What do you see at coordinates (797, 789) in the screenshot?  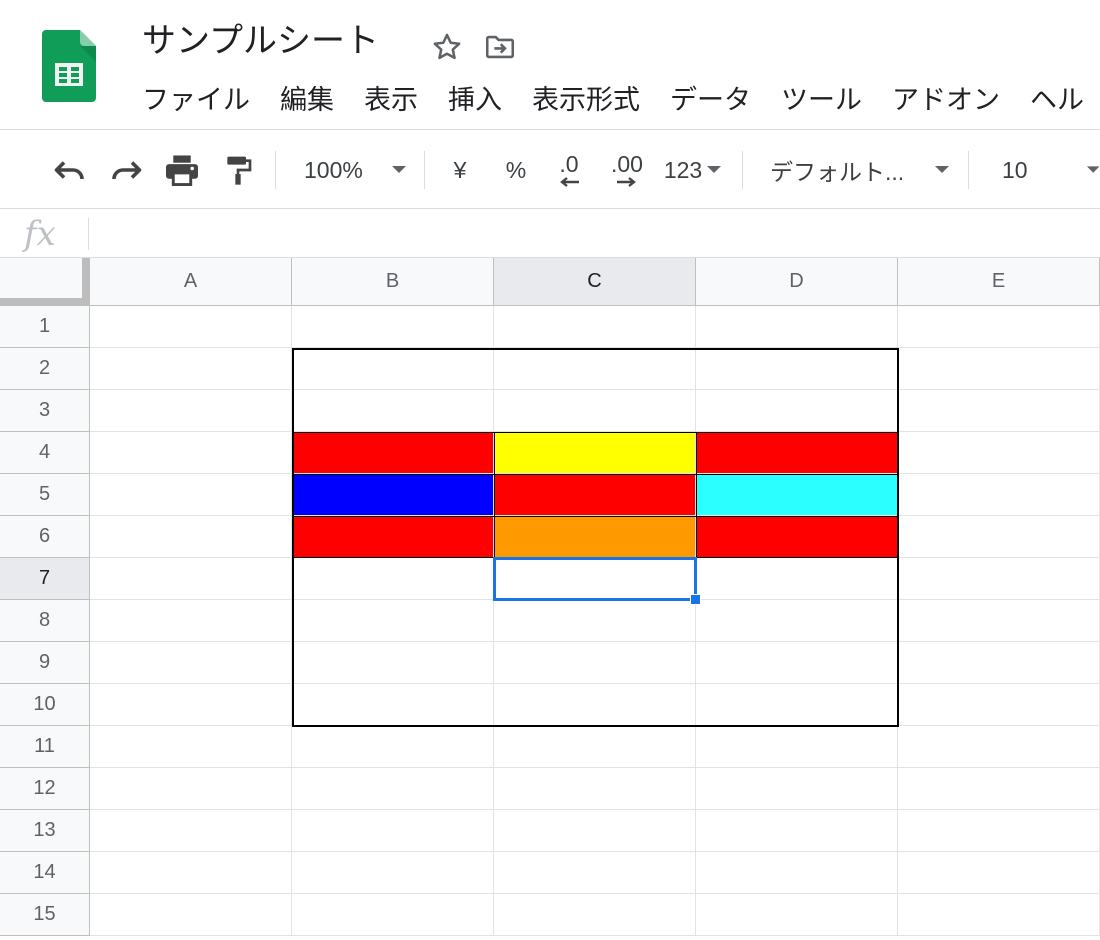 I see `cell-d12` at bounding box center [797, 789].